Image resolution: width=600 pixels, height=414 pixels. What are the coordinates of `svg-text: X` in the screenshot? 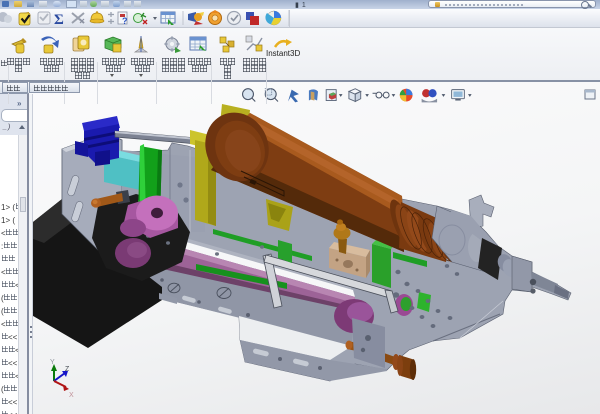 It's located at (71, 395).